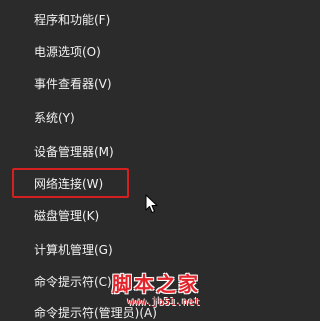 This screenshot has width=320, height=321. What do you see at coordinates (156, 284) in the screenshot?
I see `watermark-title: 脚本之家` at bounding box center [156, 284].